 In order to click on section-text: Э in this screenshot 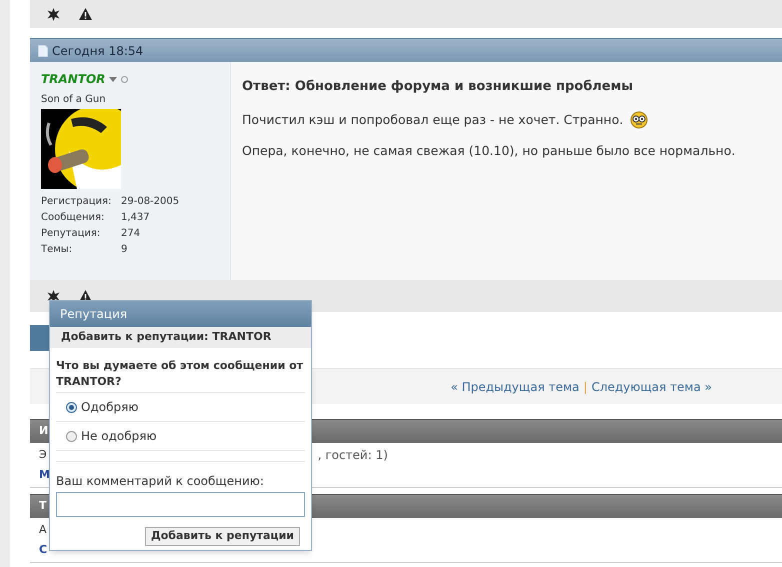, I will do `click(43, 454)`.